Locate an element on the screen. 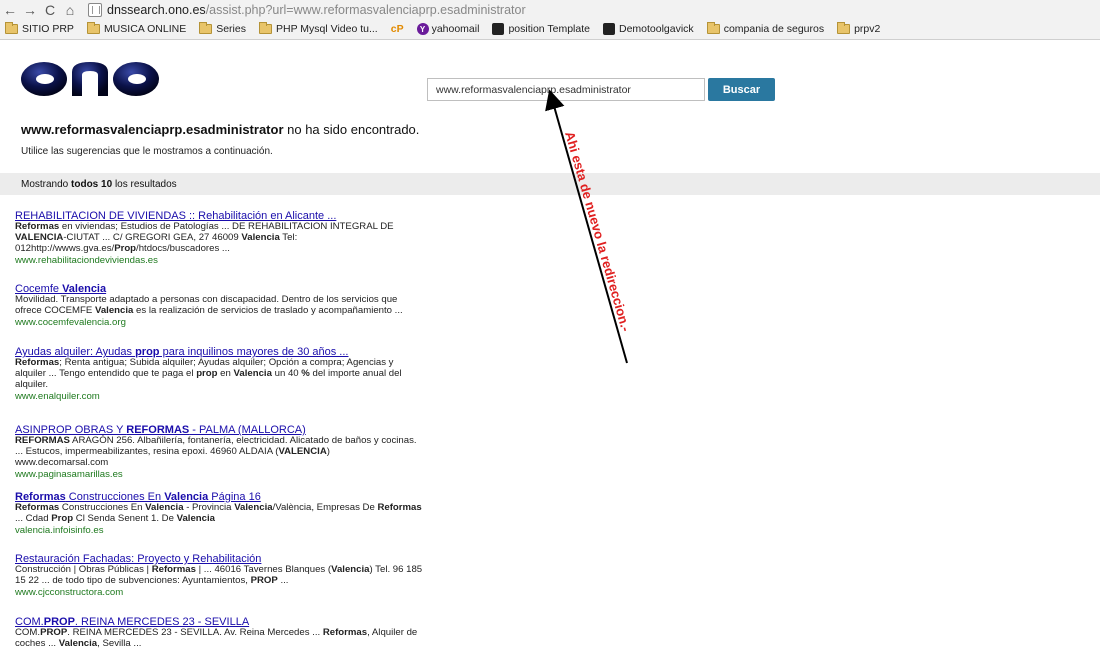 This screenshot has height=653, width=1100. bookmark-item: Demotoolgavick is located at coordinates (648, 29).